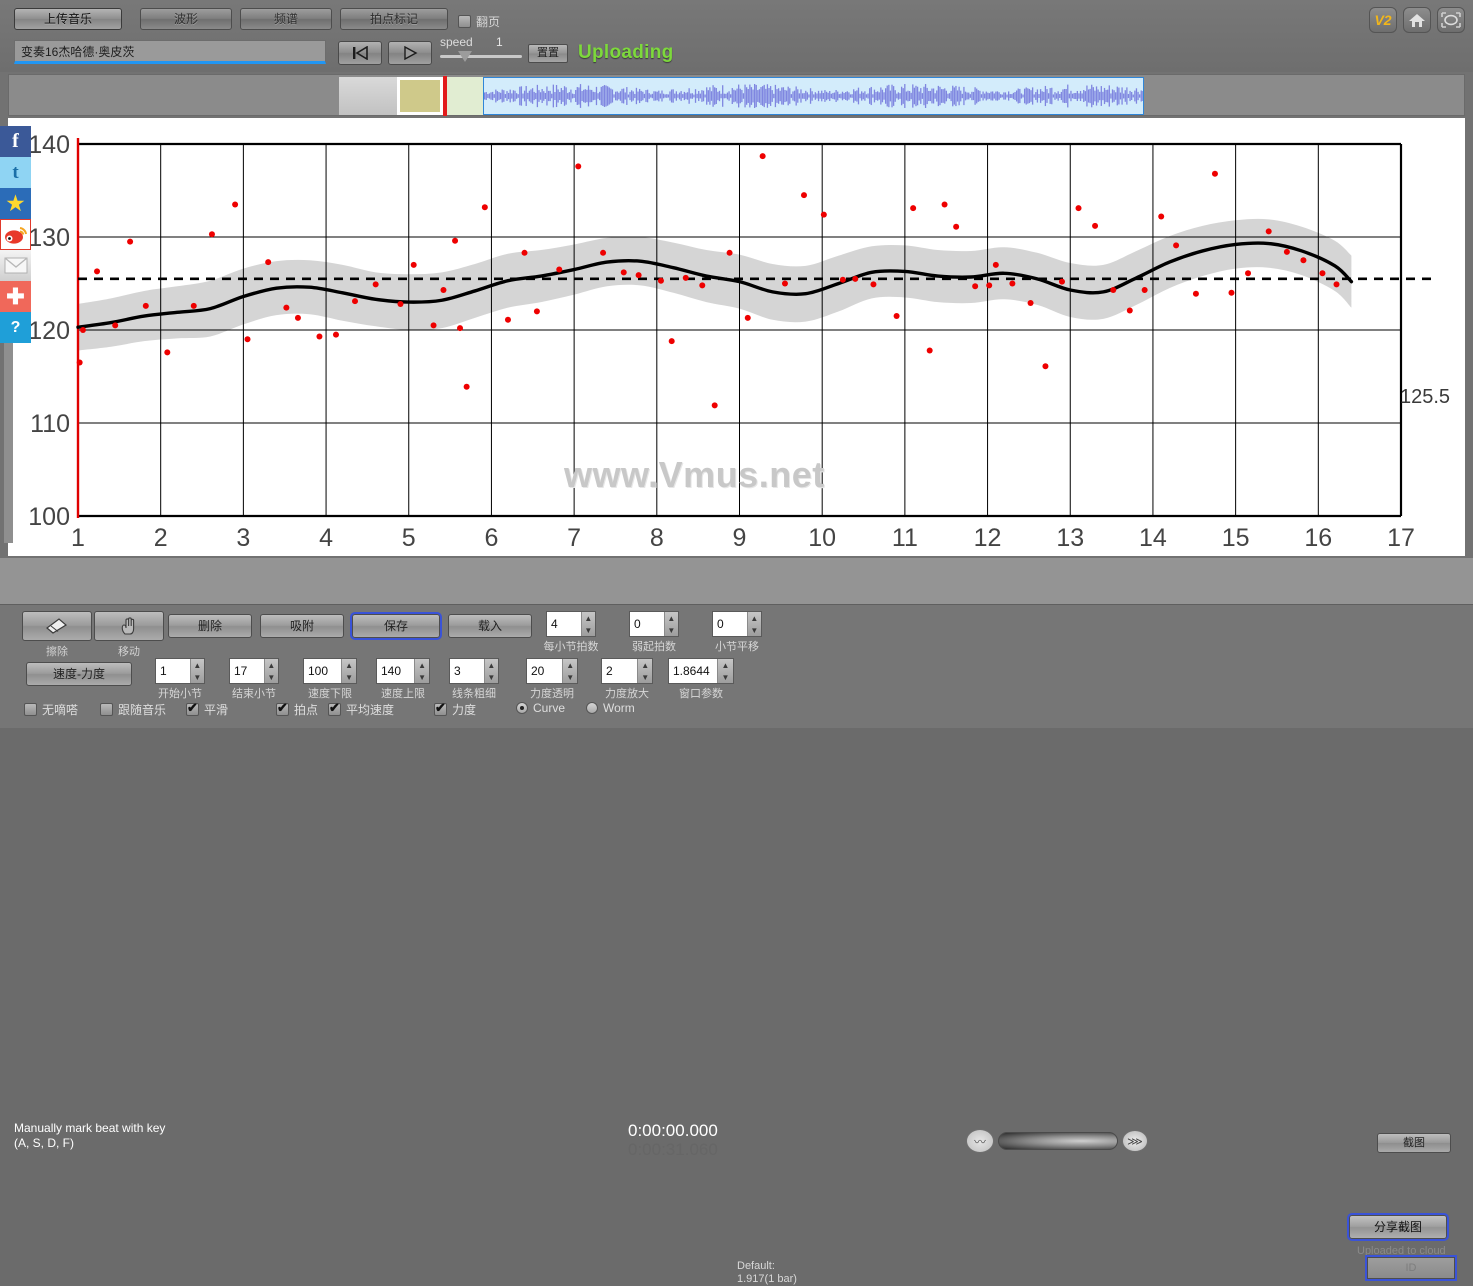  I want to click on beats-per-bar-stepper: ▲ ▼, so click(587, 624).